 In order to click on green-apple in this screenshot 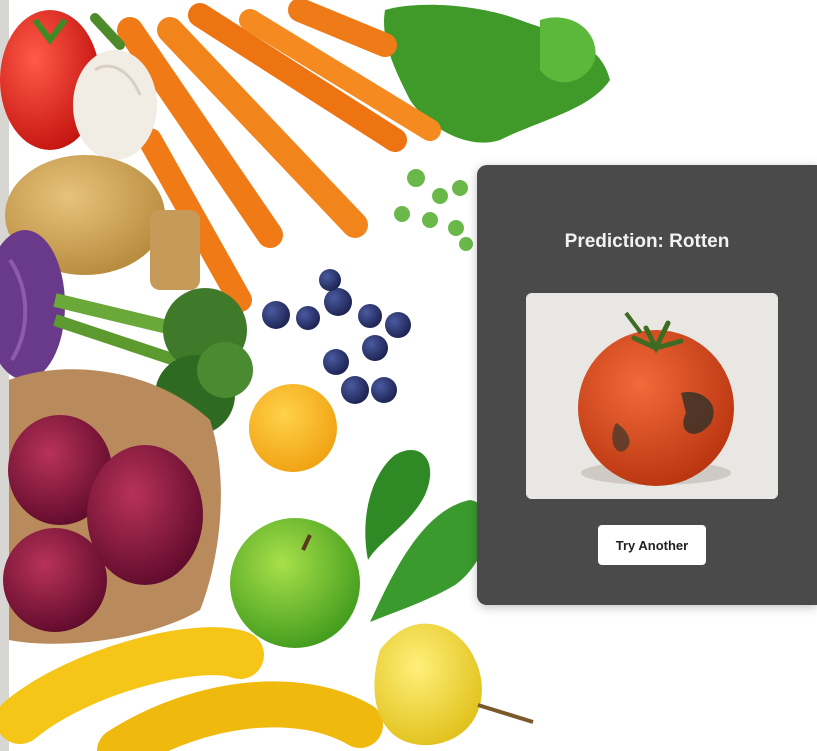, I will do `click(295, 583)`.